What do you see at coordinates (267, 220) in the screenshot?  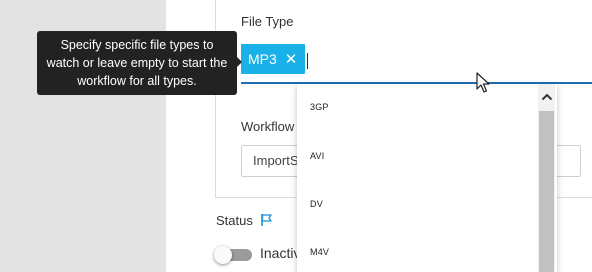 I see `flag-icon` at bounding box center [267, 220].